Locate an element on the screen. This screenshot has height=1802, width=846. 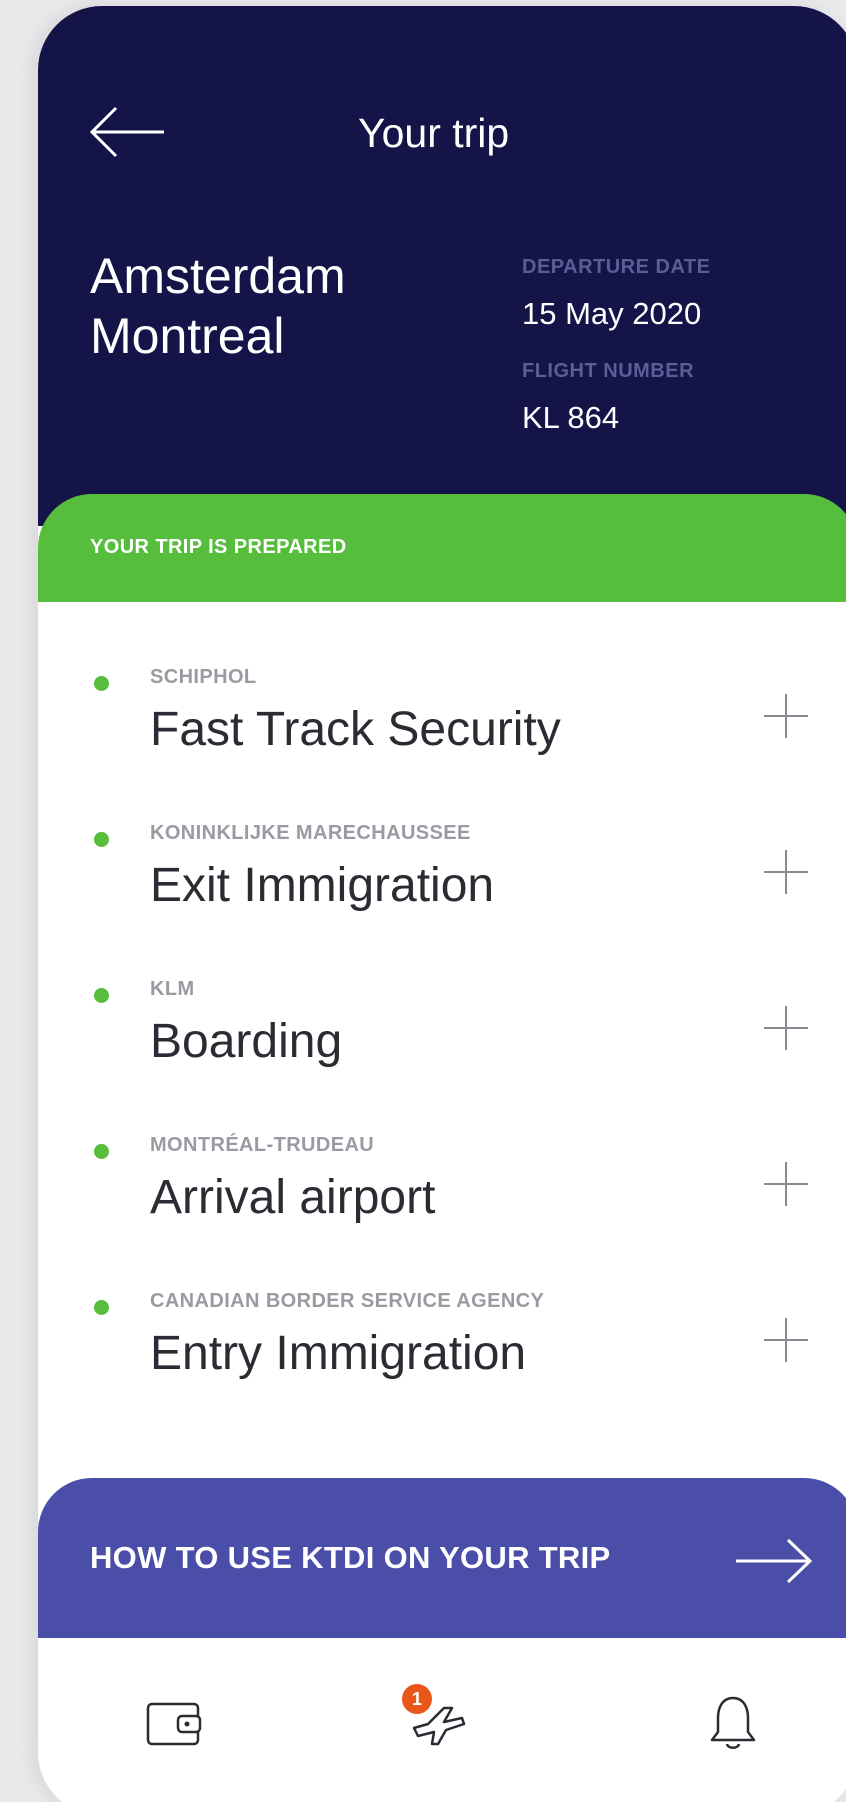
arrow-left-icon is located at coordinates (126, 132).